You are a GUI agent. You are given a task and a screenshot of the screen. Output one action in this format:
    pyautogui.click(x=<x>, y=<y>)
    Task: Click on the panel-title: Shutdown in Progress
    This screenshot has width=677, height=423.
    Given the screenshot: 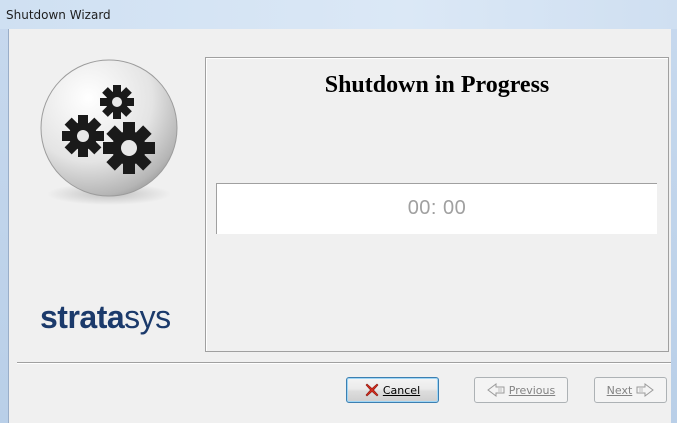 What is the action you would take?
    pyautogui.click(x=437, y=85)
    